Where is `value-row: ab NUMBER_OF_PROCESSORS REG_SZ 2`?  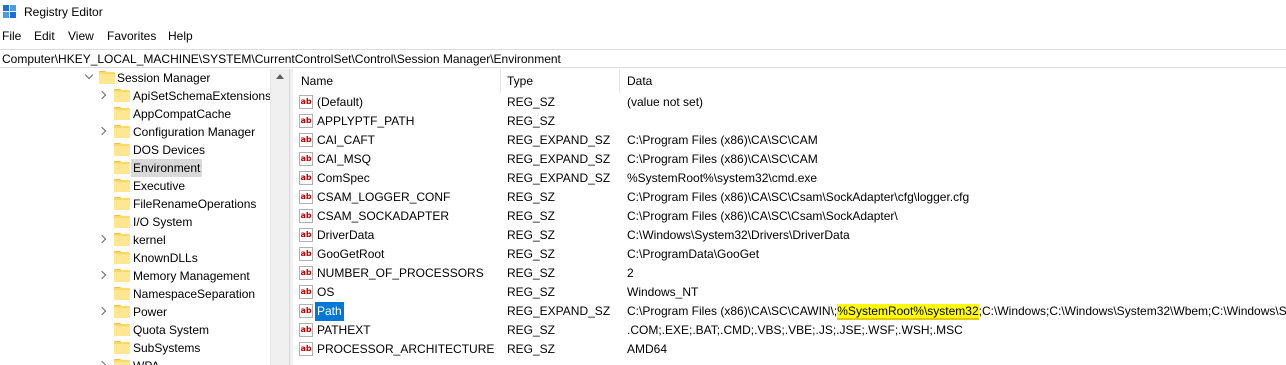 value-row: ab NUMBER_OF_PROCESSORS REG_SZ 2 is located at coordinates (789, 273).